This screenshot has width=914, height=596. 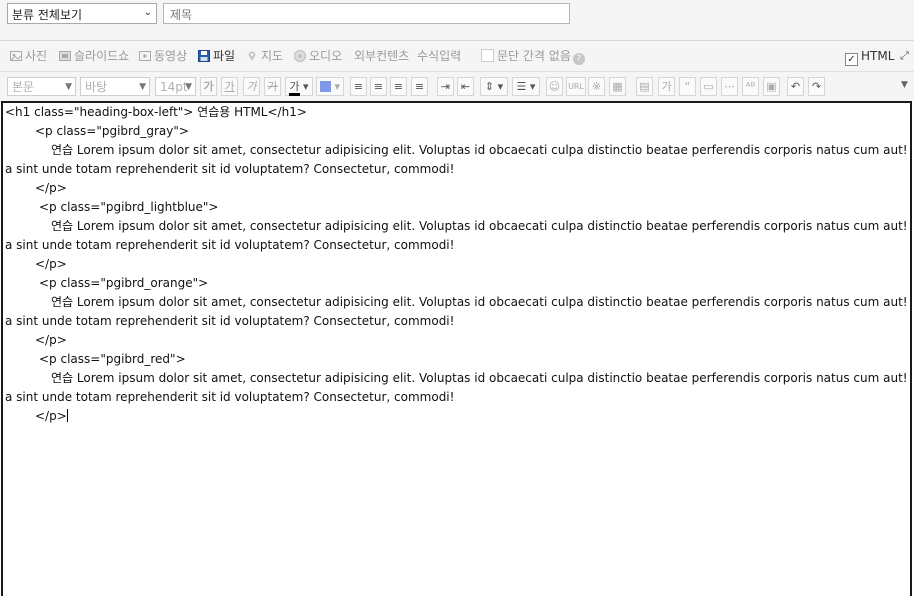 I want to click on insert-audio-button: 오디오, so click(x=318, y=56).